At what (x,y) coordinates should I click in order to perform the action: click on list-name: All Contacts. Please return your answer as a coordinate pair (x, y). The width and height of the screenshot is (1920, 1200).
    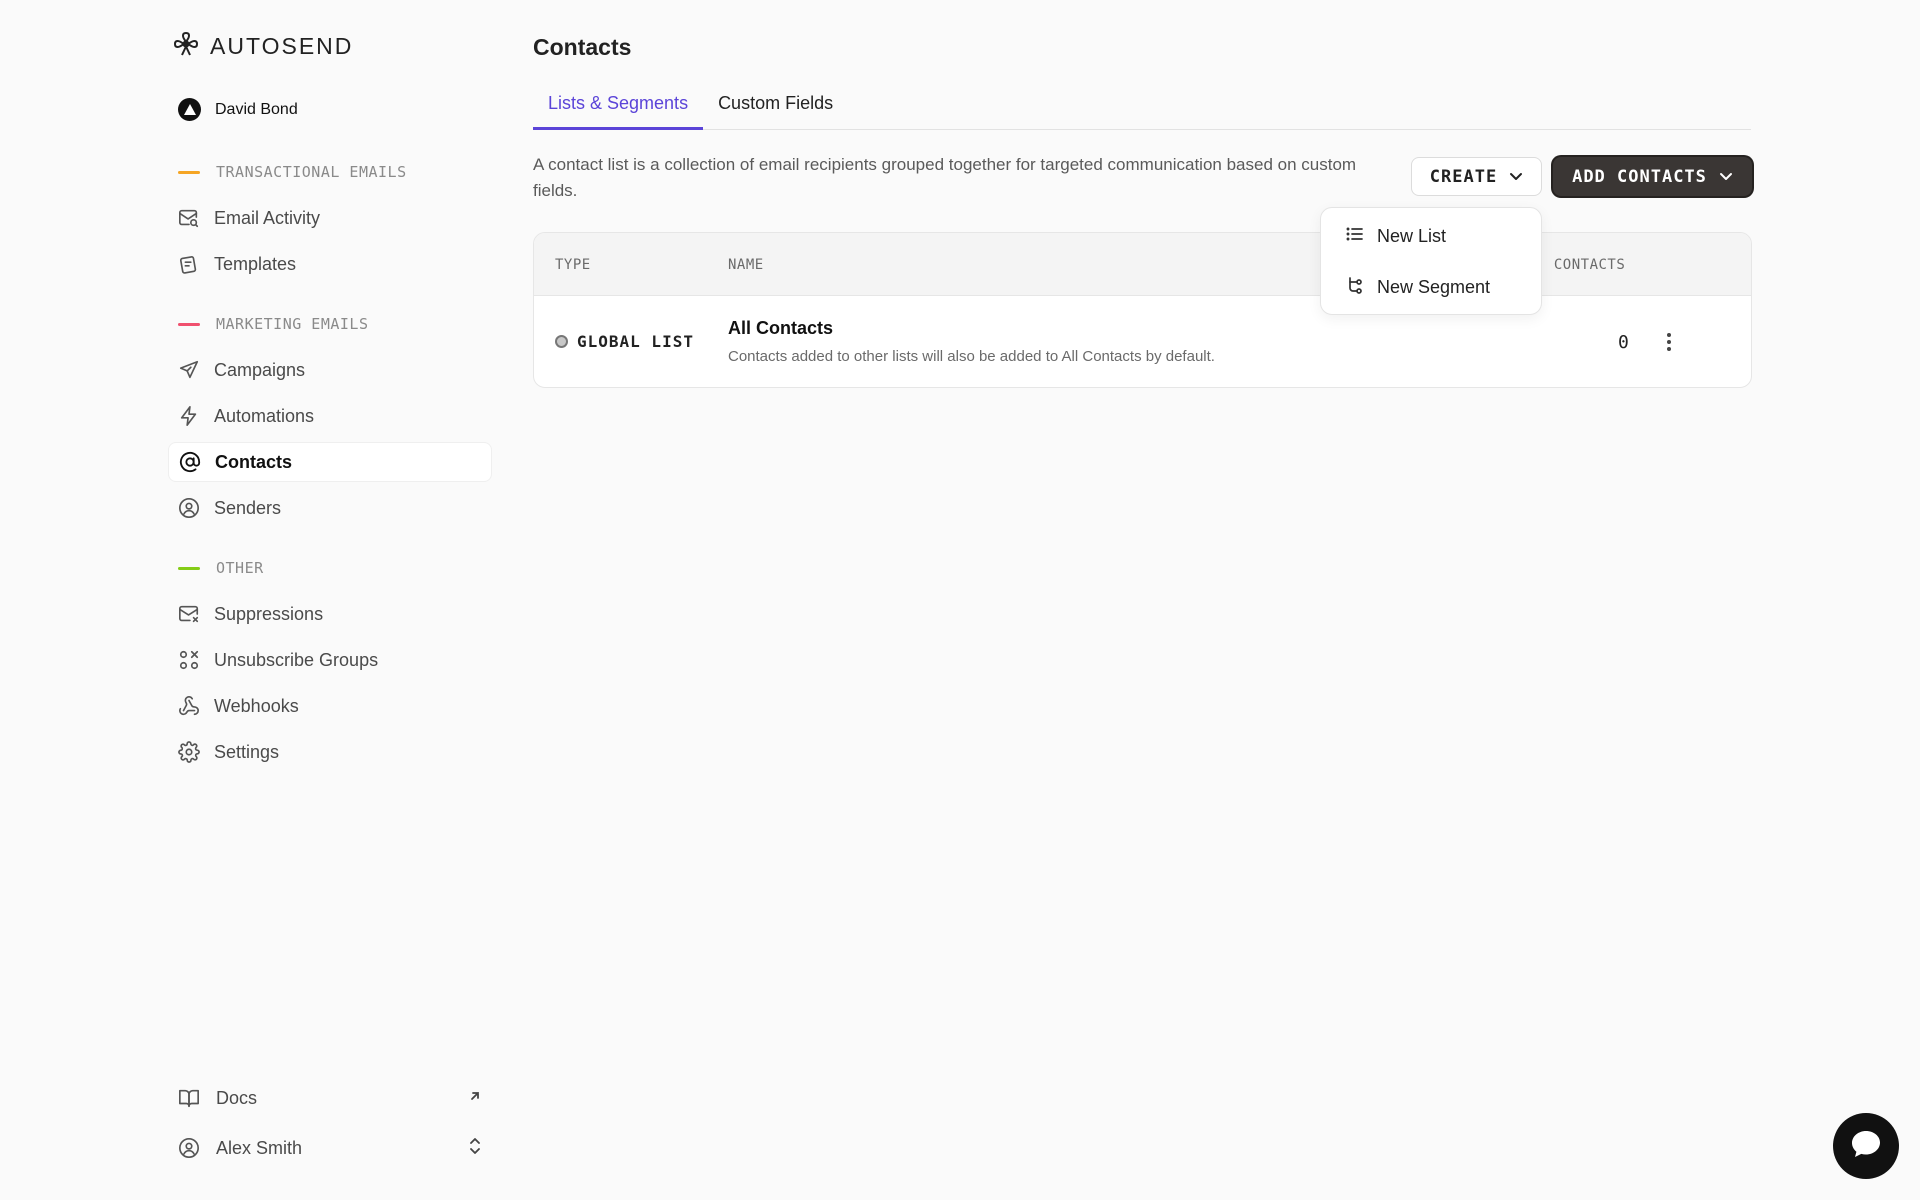
    Looking at the image, I should click on (781, 328).